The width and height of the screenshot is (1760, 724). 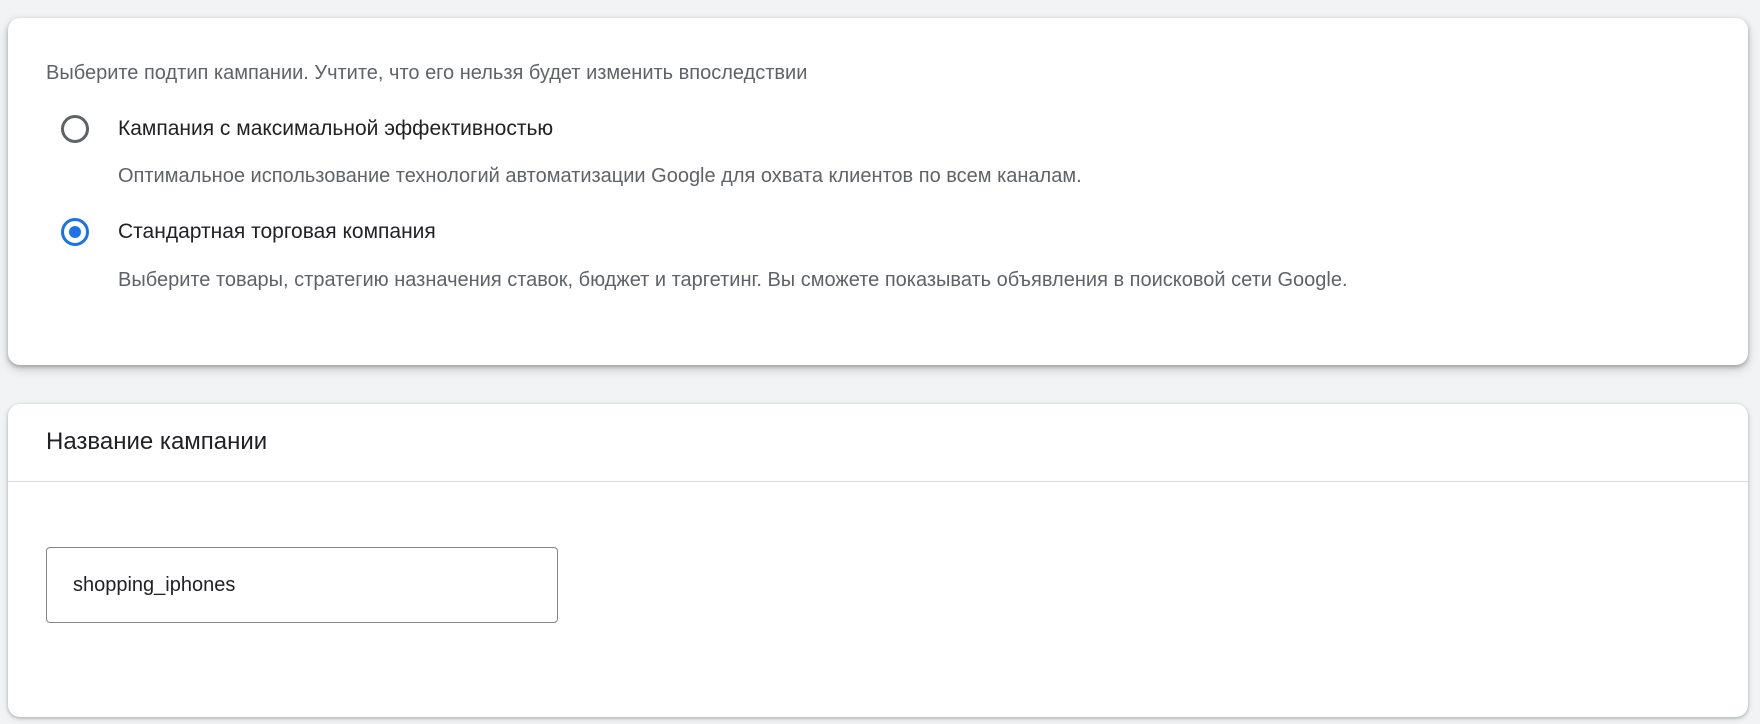 What do you see at coordinates (277, 232) in the screenshot?
I see `option-standard-shopping-label: Стандартная торговая компания` at bounding box center [277, 232].